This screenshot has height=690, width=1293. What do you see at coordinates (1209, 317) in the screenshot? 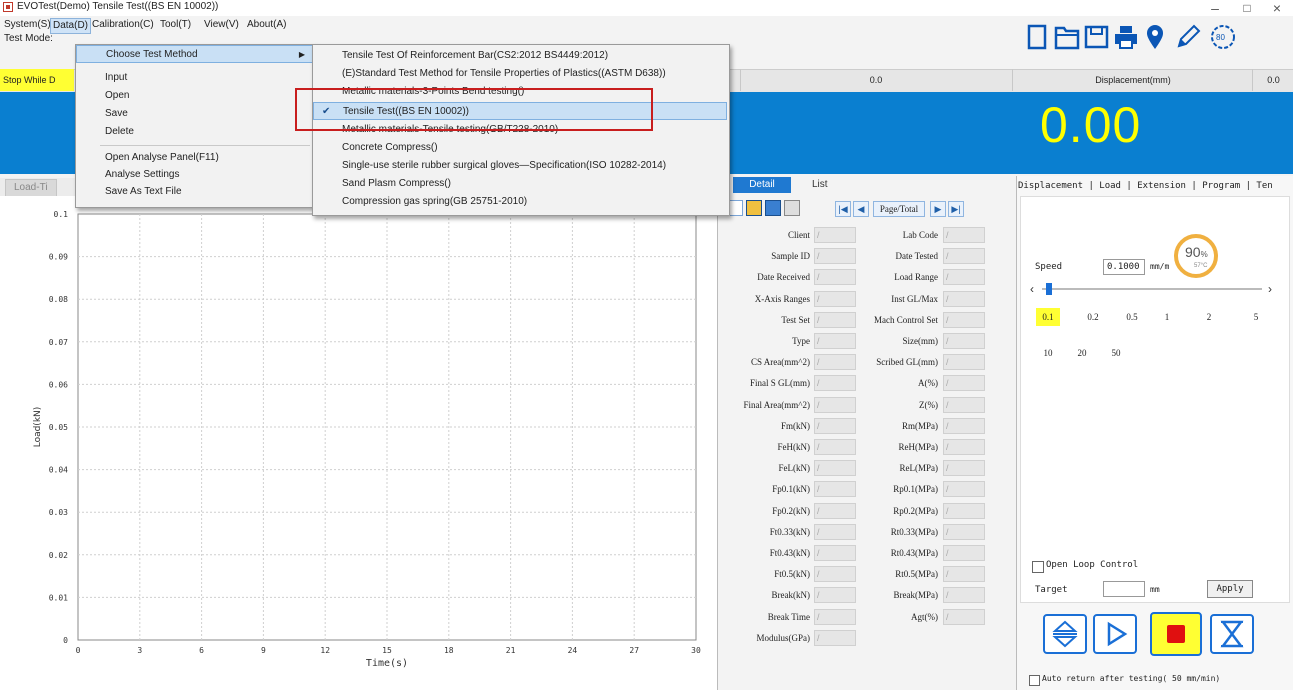
I see `speed-option: 2` at bounding box center [1209, 317].